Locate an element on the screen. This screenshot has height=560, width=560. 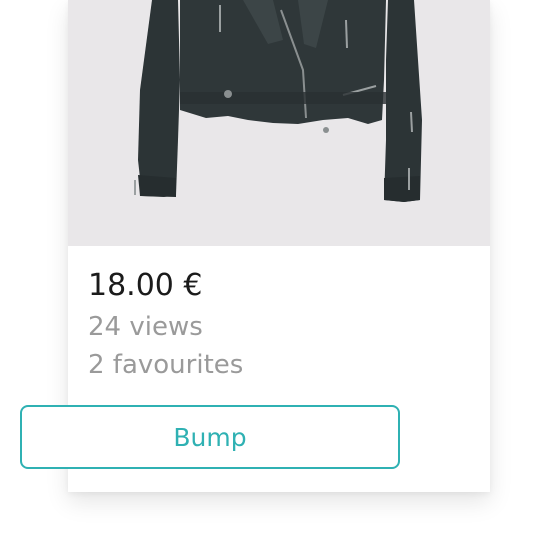
bump-button-label: Bump is located at coordinates (210, 437).